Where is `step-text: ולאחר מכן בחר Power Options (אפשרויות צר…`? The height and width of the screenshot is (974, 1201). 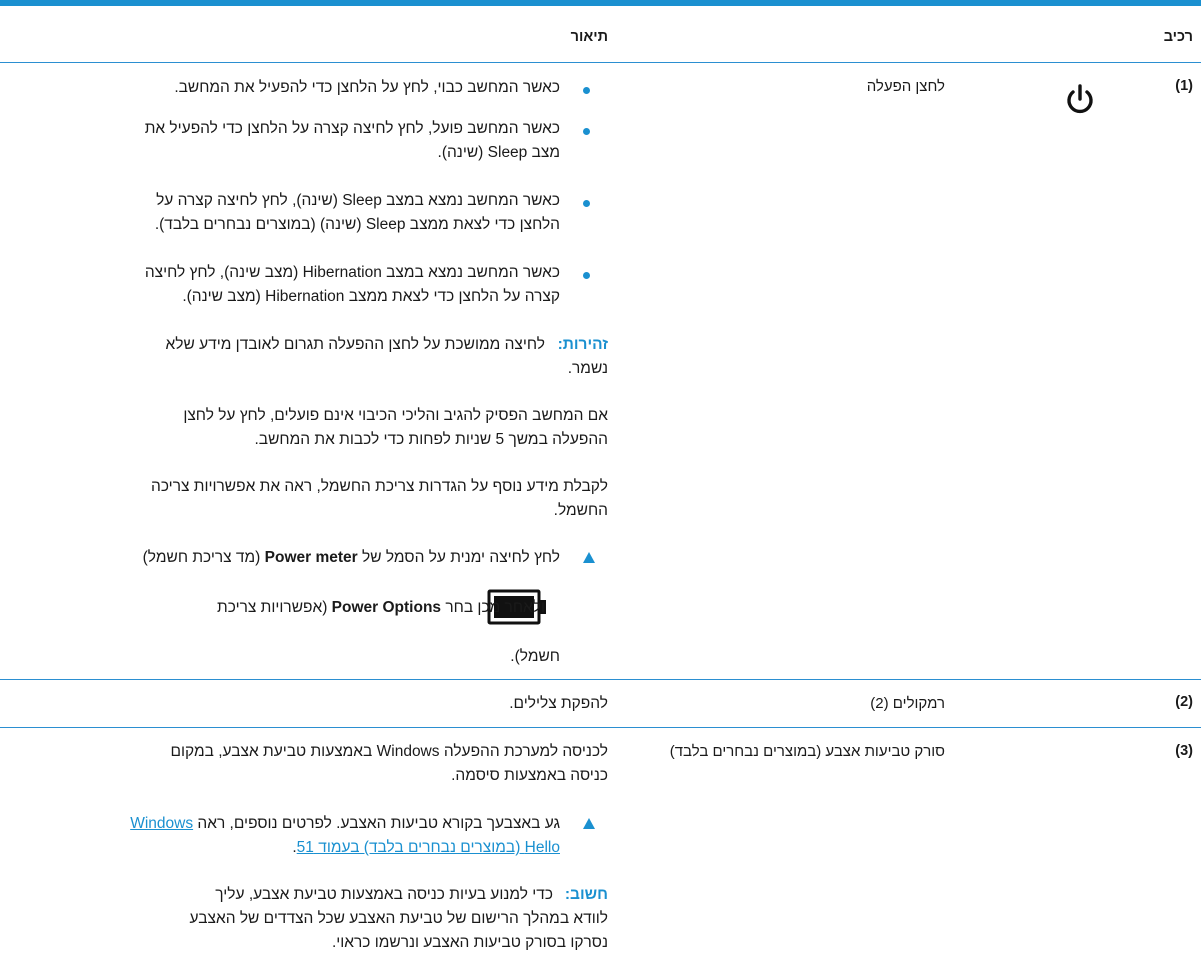 step-text: ולאחר מכן בחר Power Options (אפשרויות צר… is located at coordinates (381, 608).